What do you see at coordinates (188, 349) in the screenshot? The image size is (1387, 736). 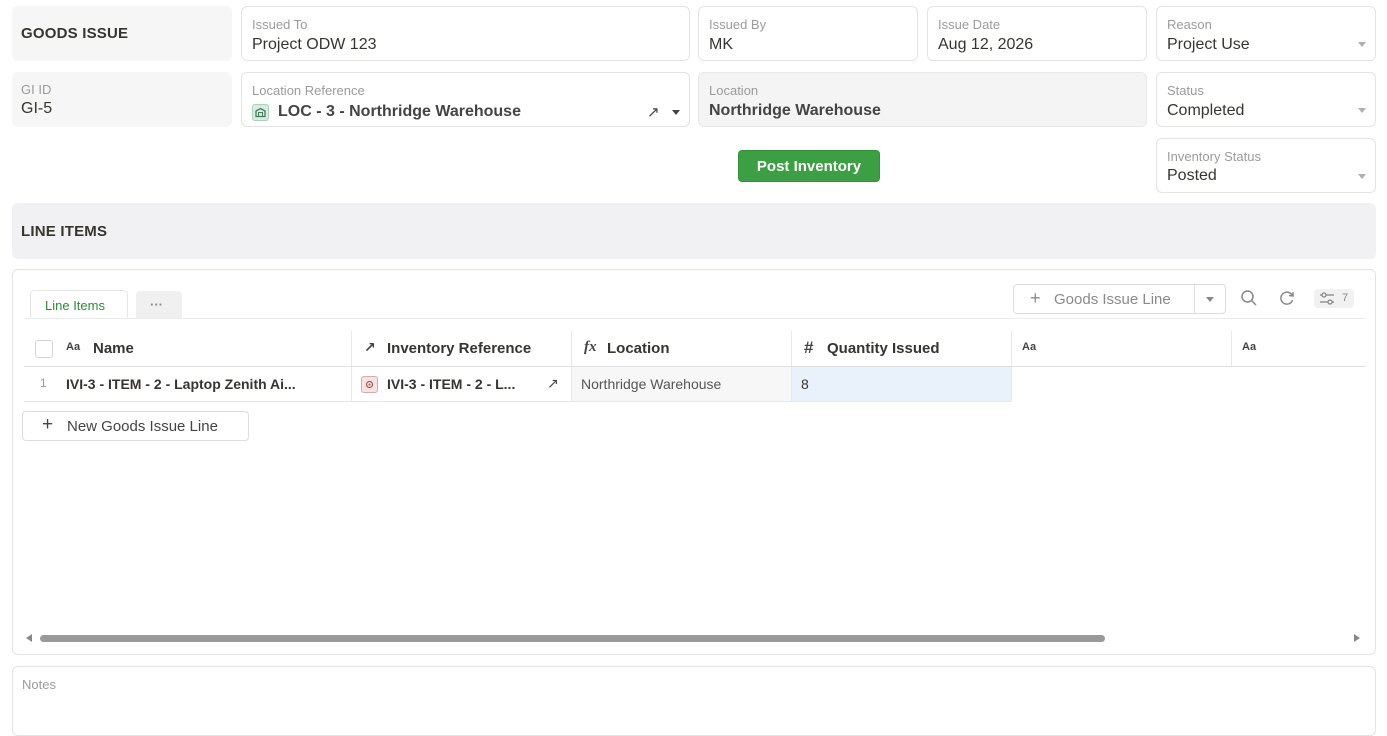 I see `column-header-name: Aa Name` at bounding box center [188, 349].